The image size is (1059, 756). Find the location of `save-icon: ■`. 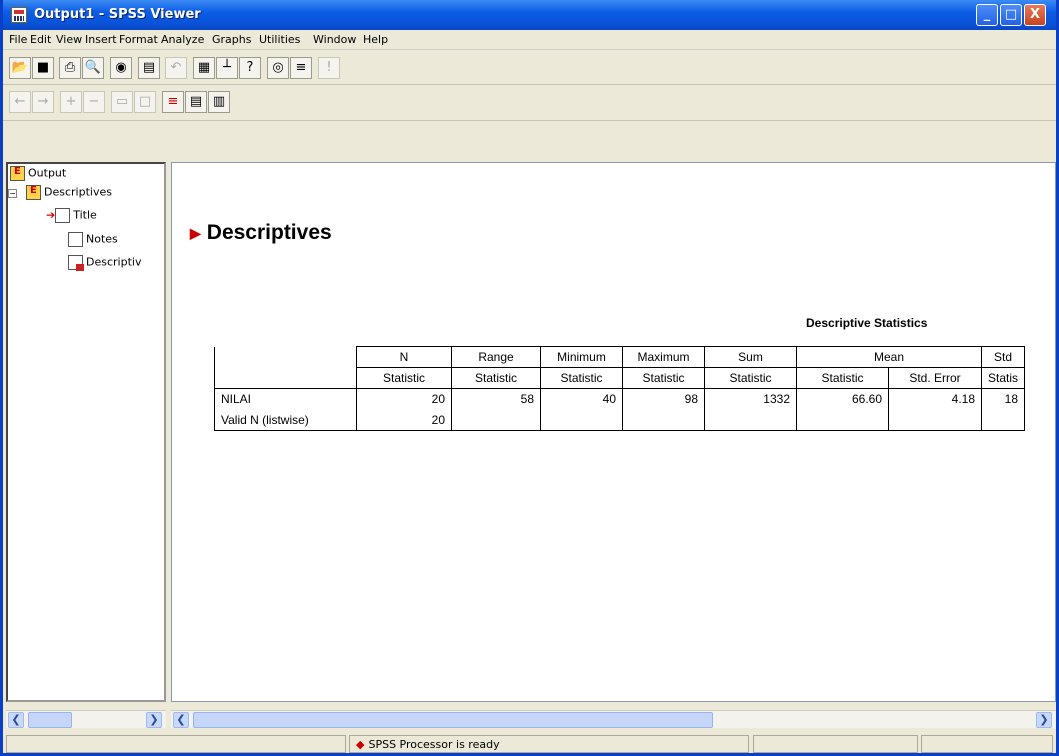

save-icon: ■ is located at coordinates (43, 68).